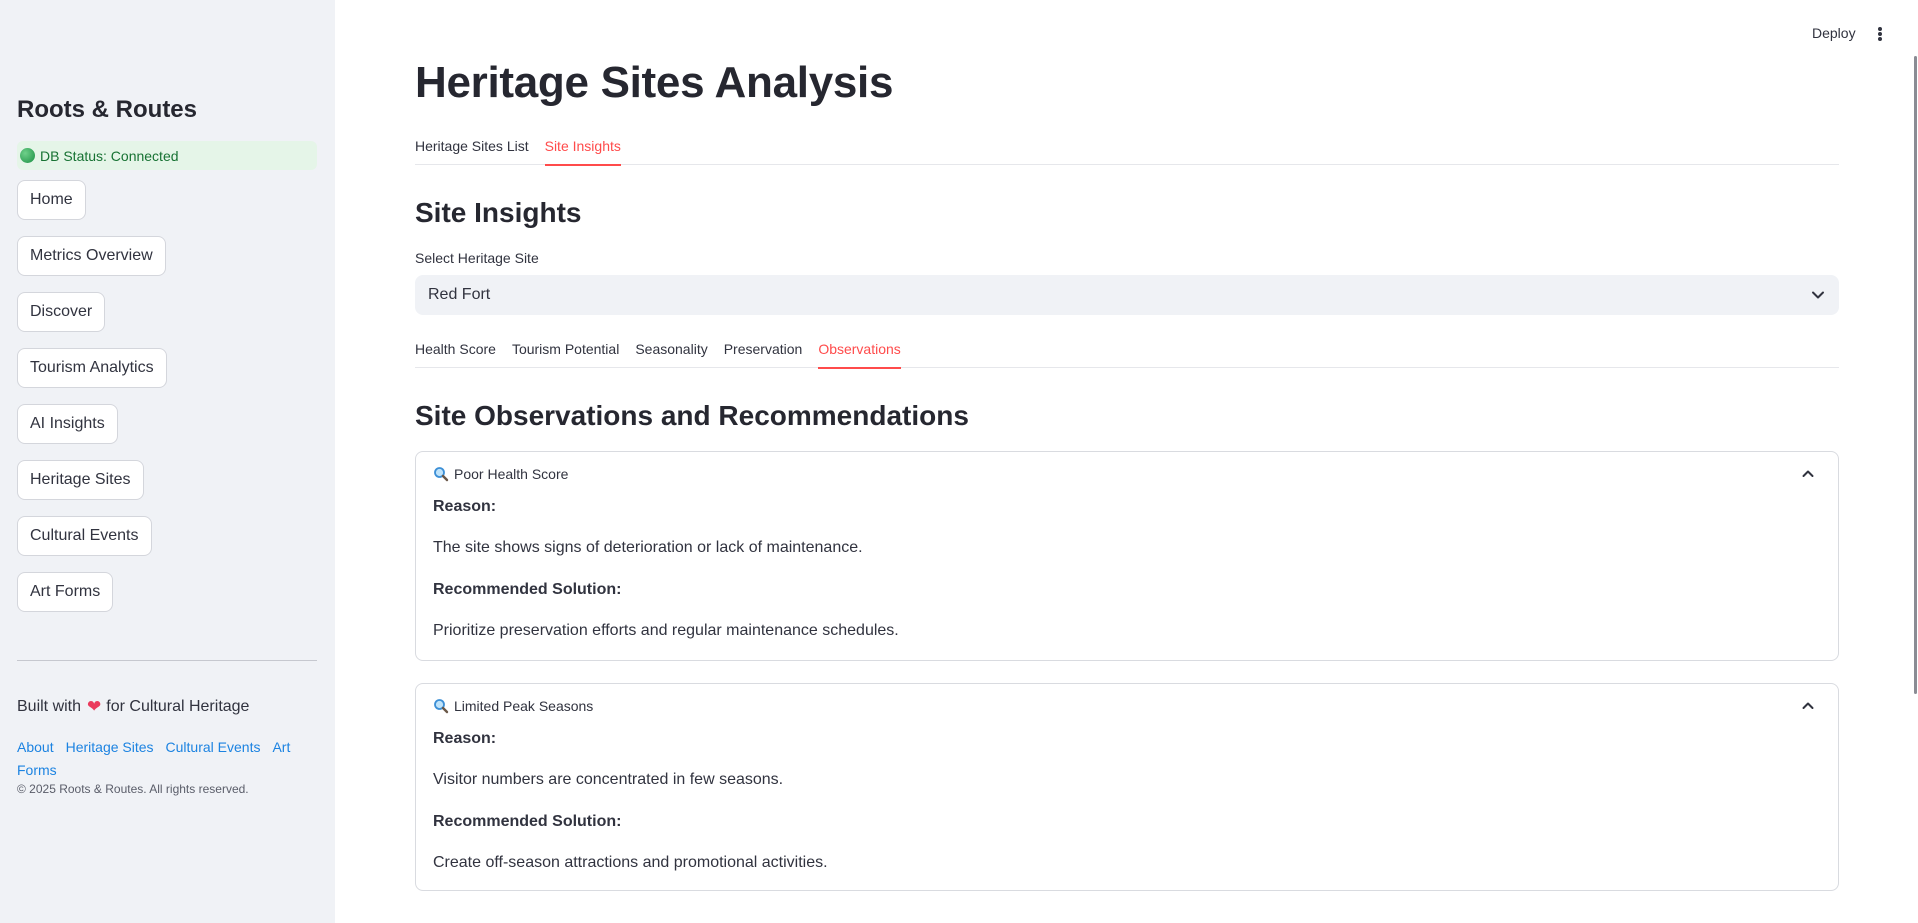  What do you see at coordinates (92, 368) in the screenshot?
I see `nav-tourism-analytics-button: Tourism Analytics` at bounding box center [92, 368].